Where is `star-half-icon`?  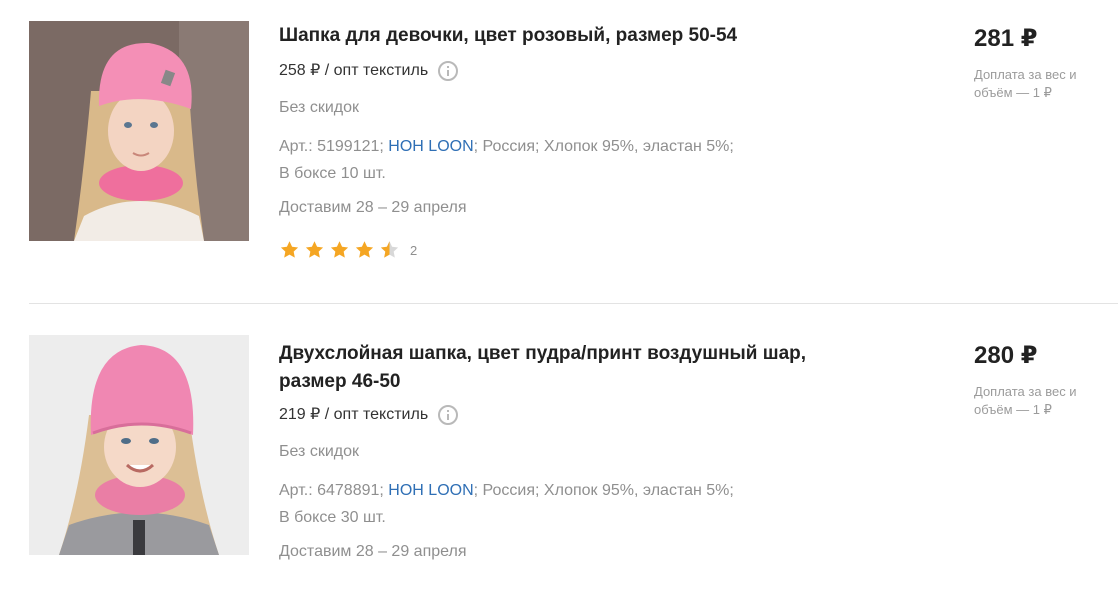 star-half-icon is located at coordinates (389, 249).